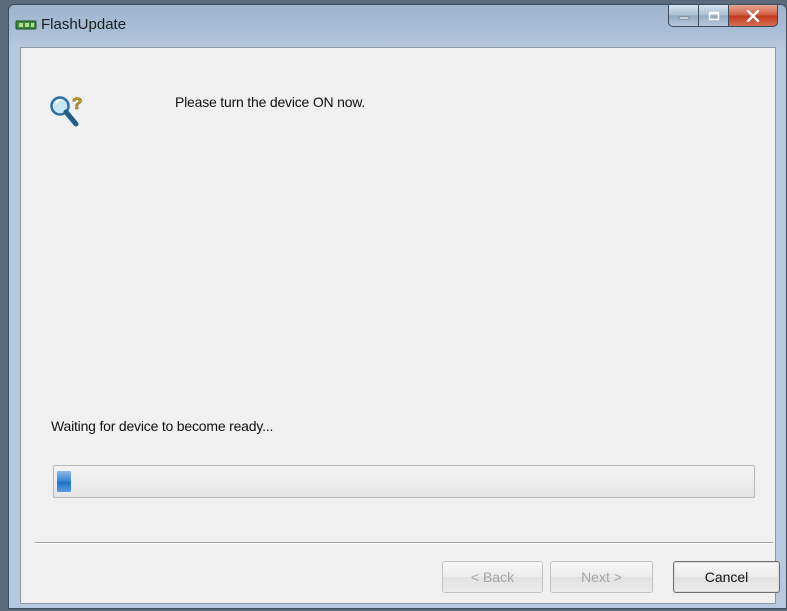 This screenshot has width=787, height=611. I want to click on maximize-button, so click(713, 16).